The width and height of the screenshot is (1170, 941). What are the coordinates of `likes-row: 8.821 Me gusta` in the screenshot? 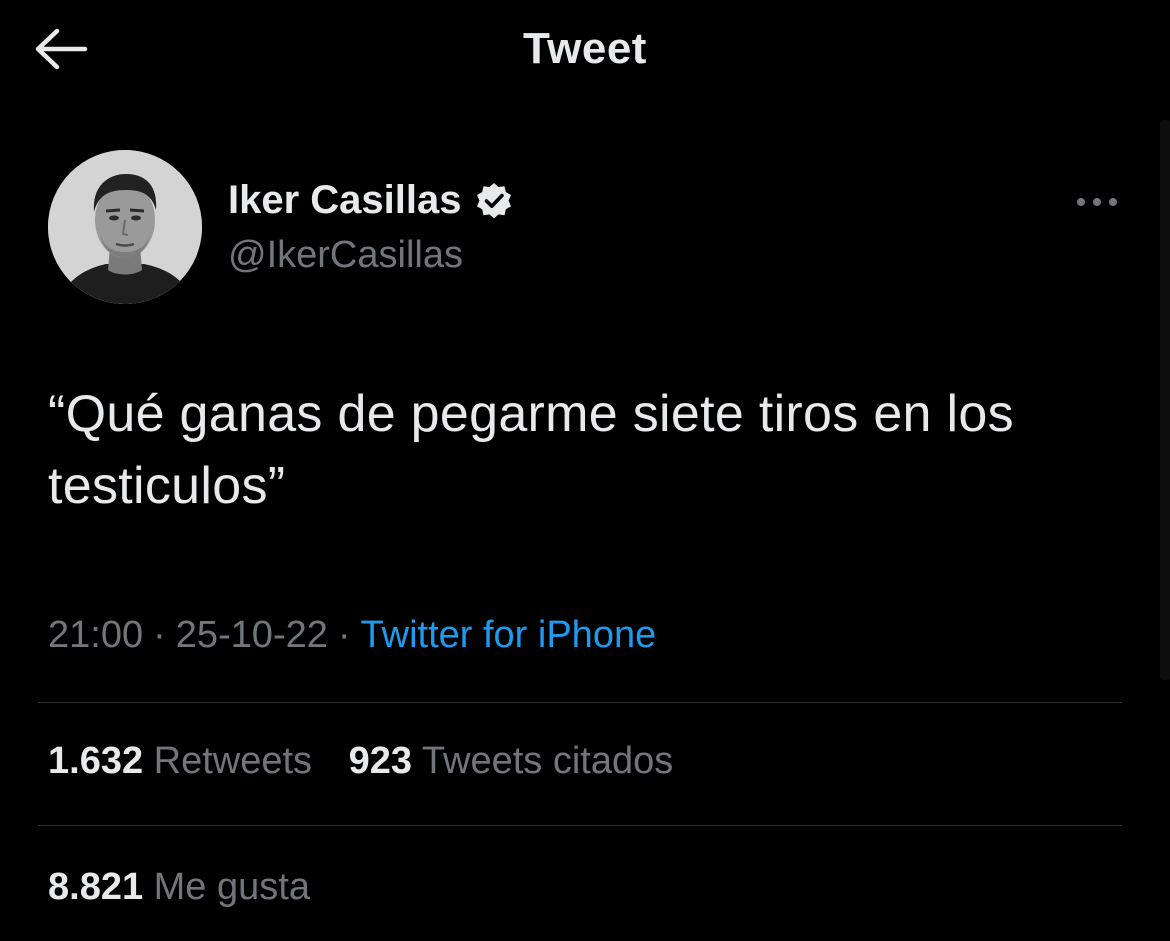 It's located at (179, 887).